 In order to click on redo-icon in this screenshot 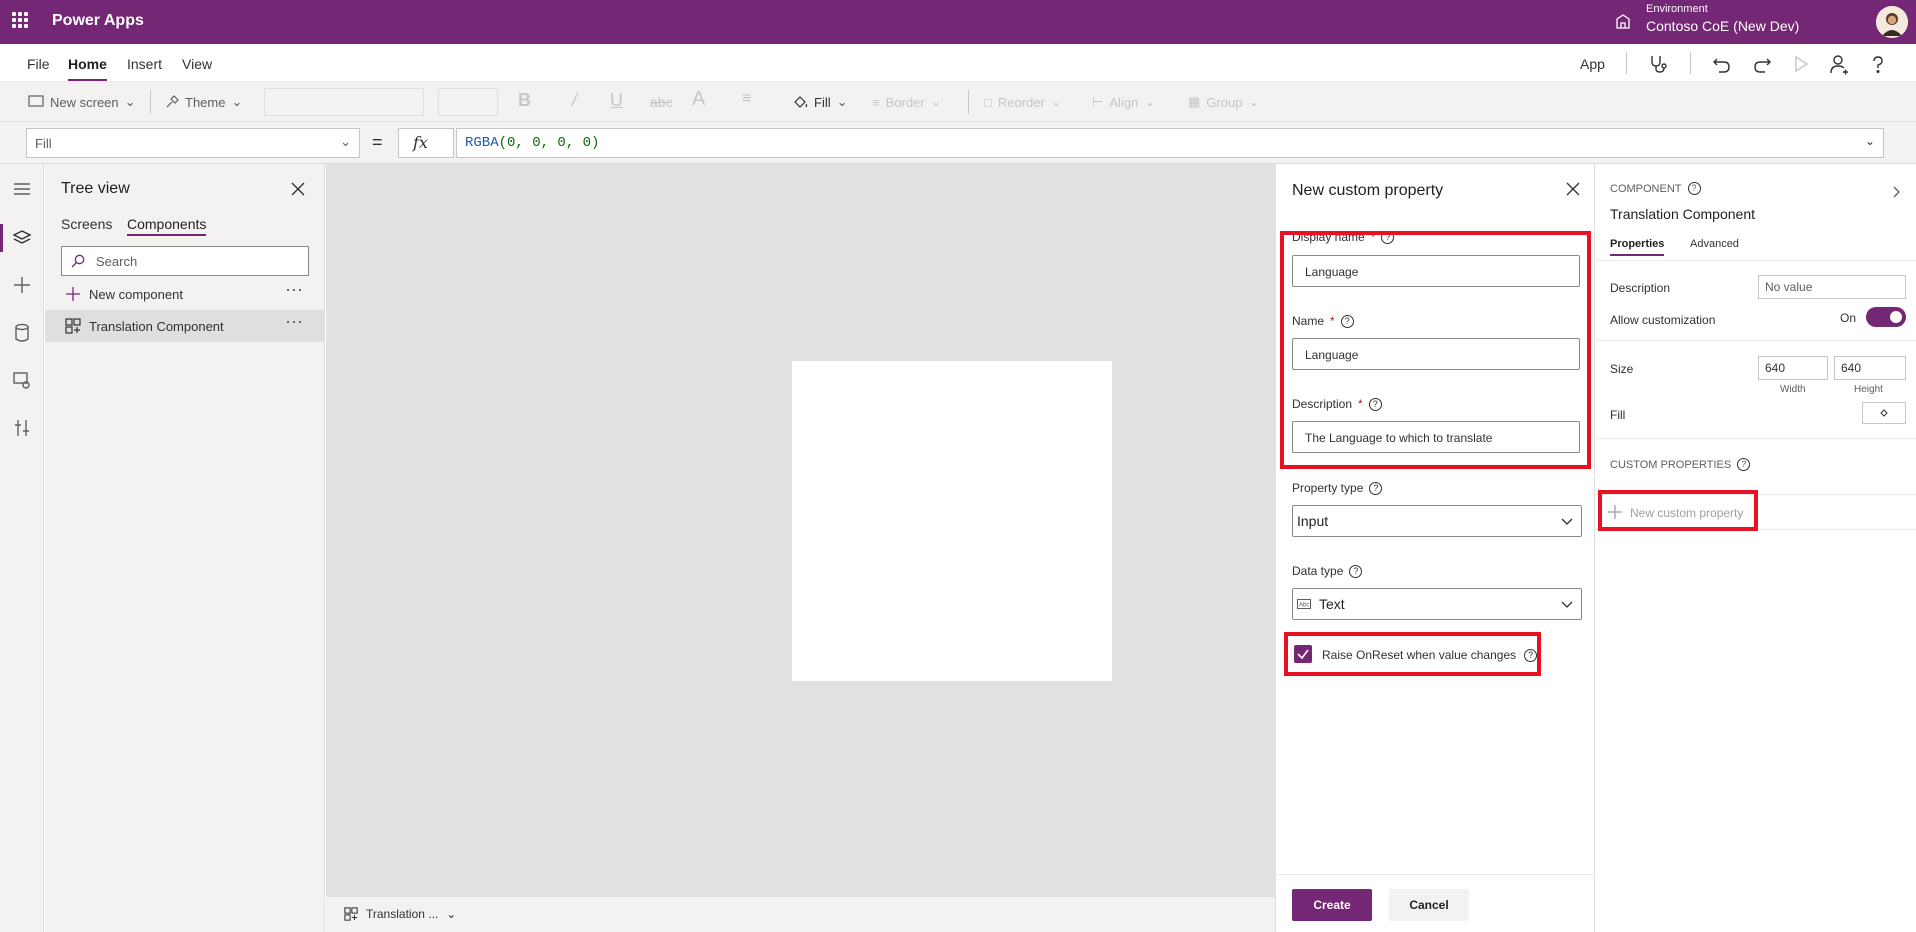, I will do `click(1762, 64)`.